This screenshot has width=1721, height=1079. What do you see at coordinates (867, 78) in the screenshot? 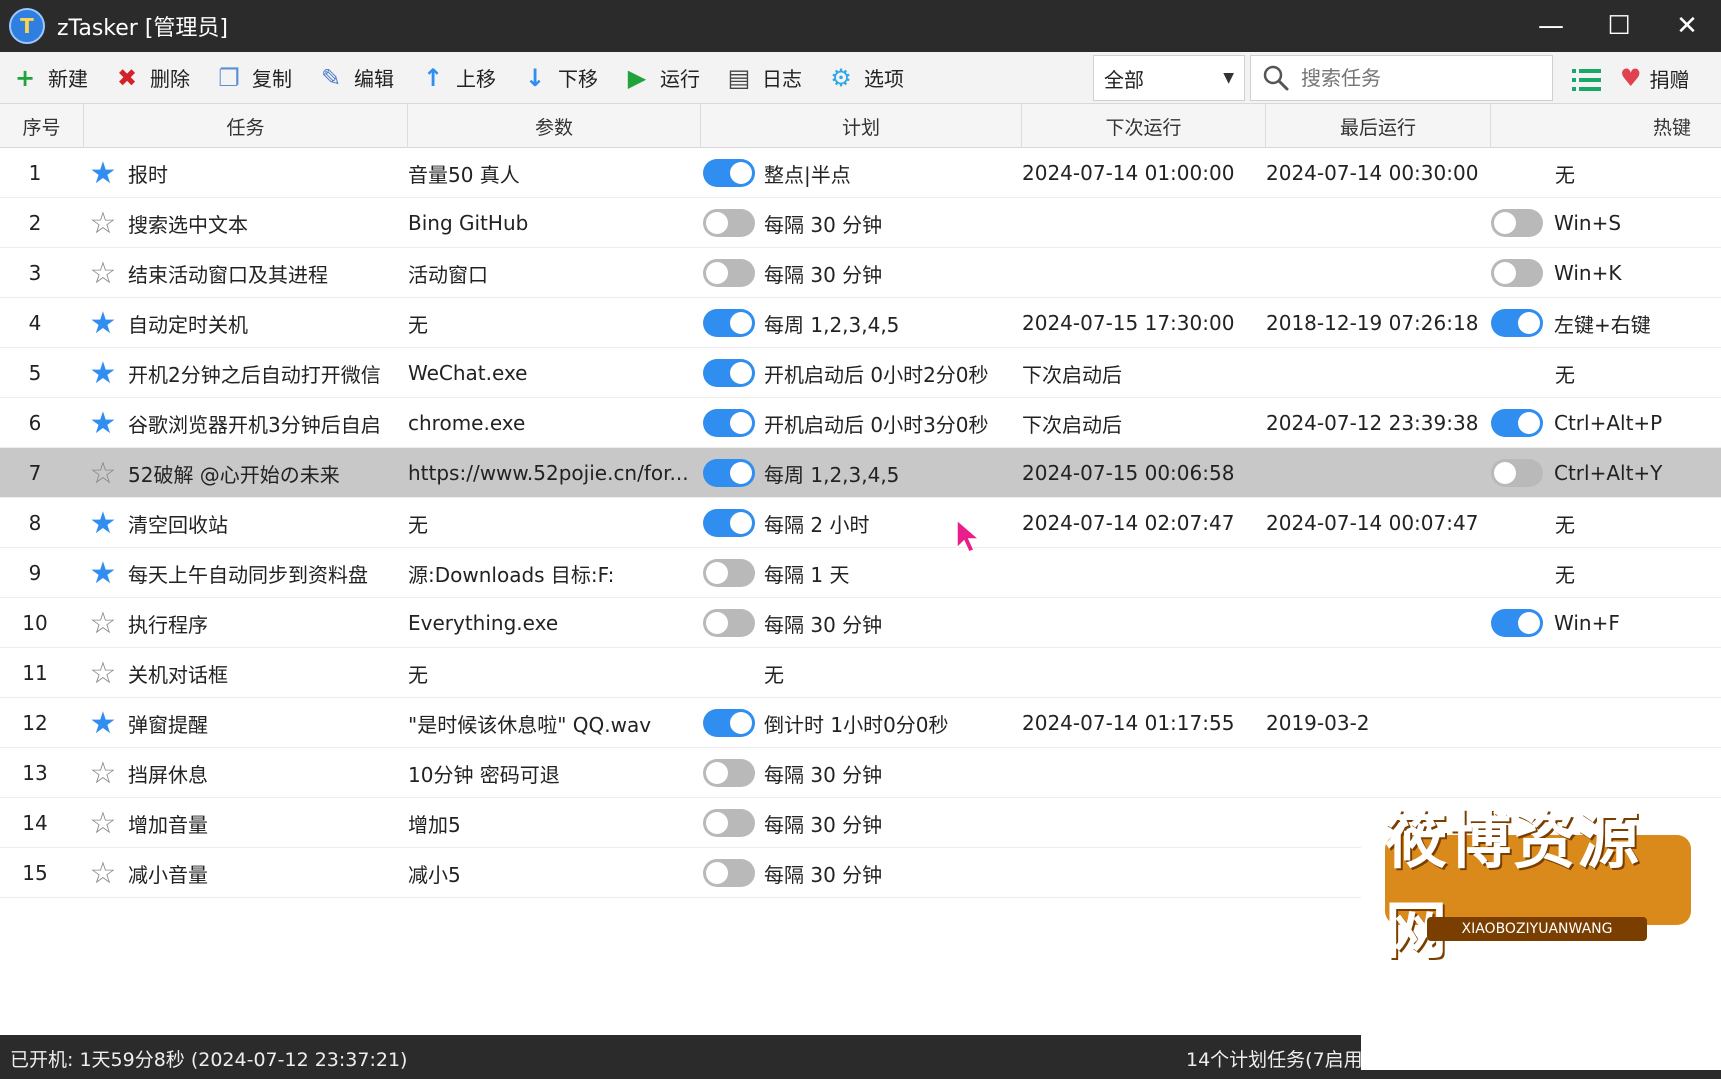
I see `toolbar-button-gear: ⚙ 选项` at bounding box center [867, 78].